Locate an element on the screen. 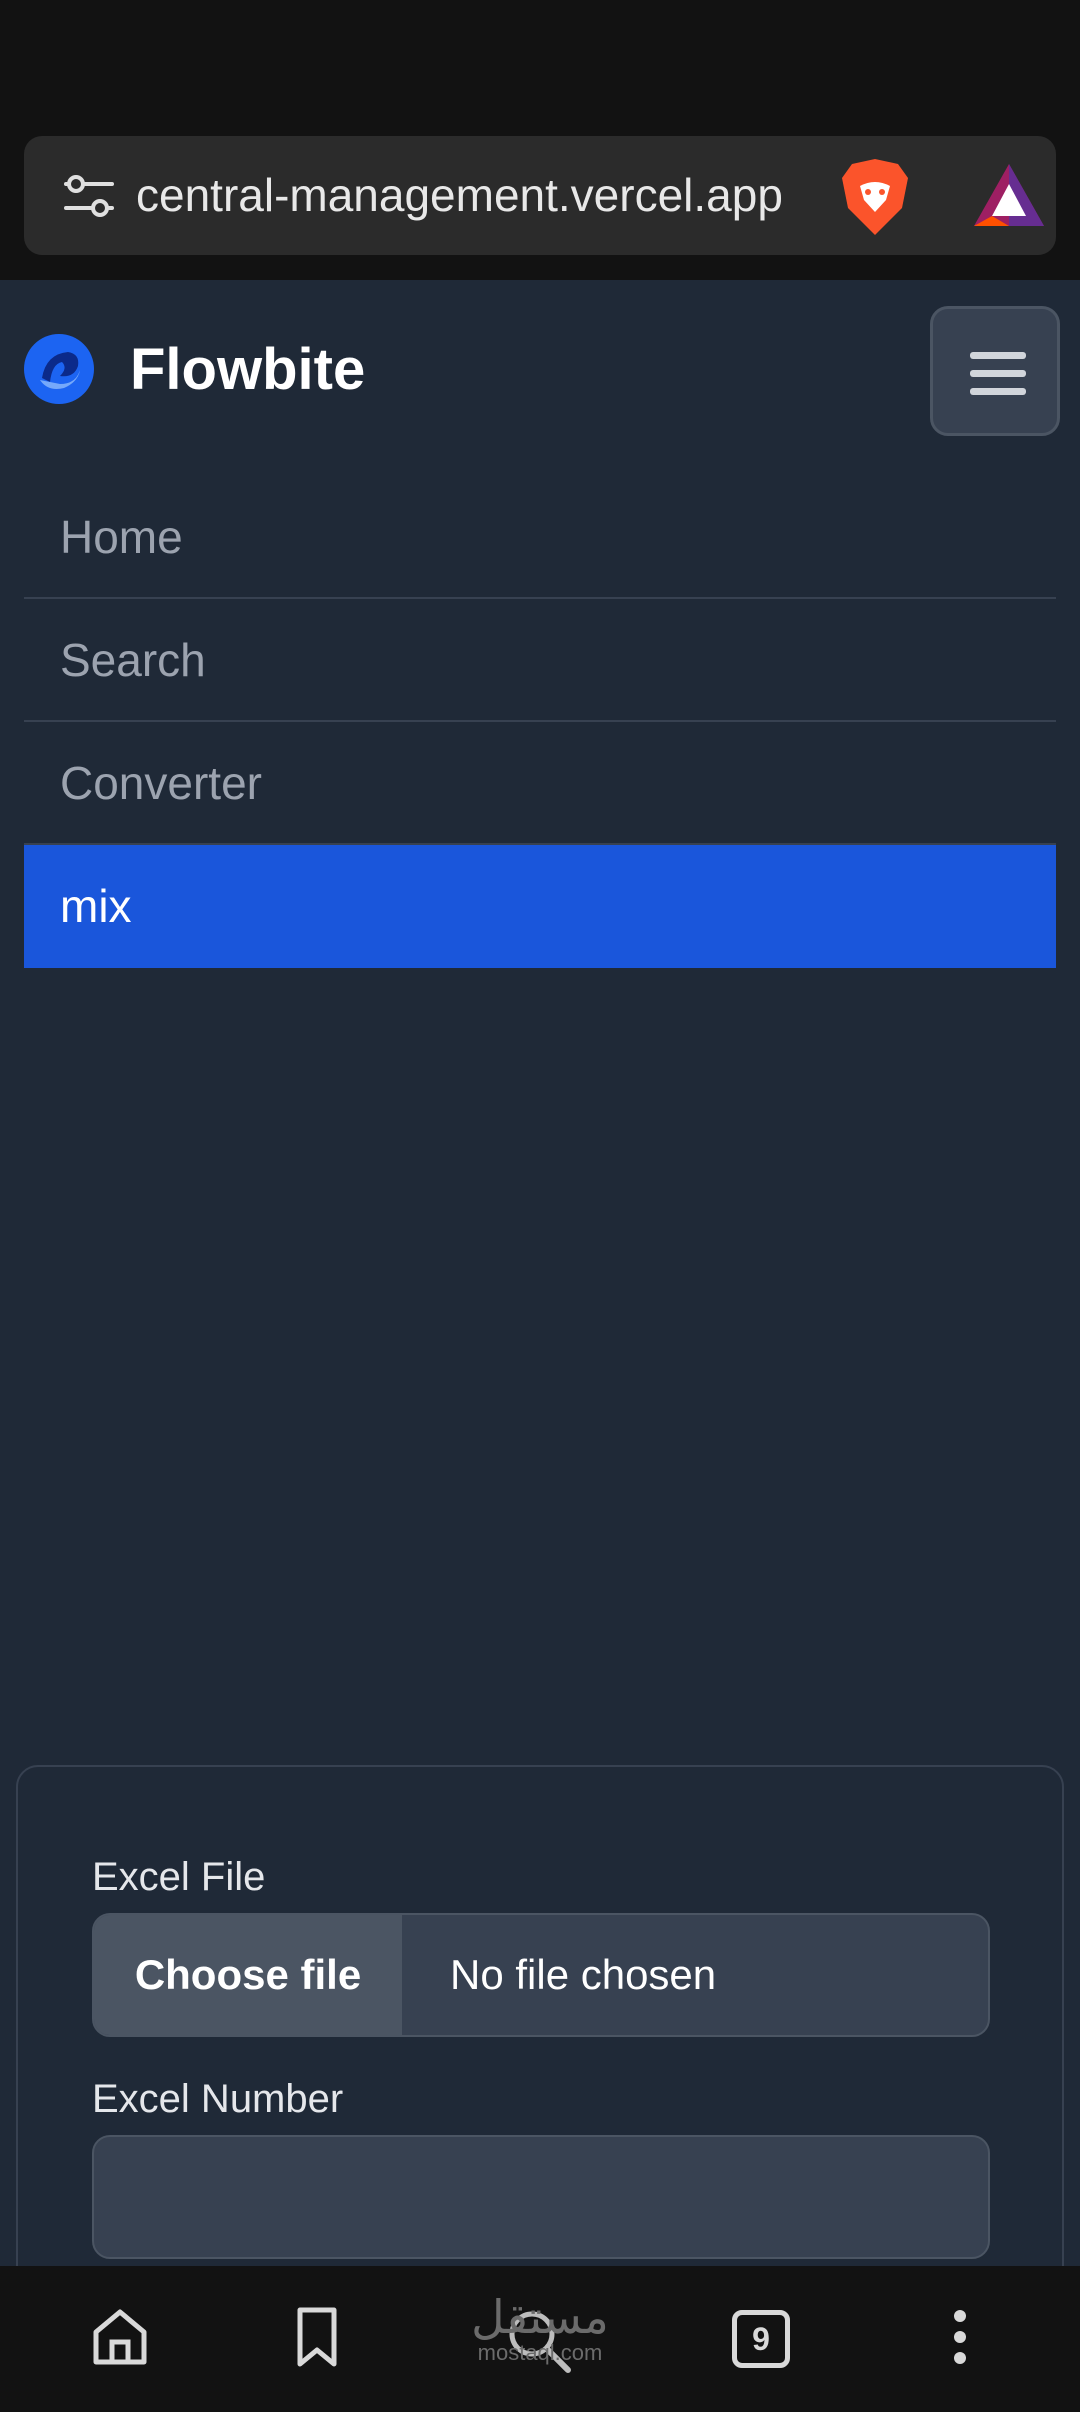 This screenshot has height=2412, width=1080. excel-number-input is located at coordinates (541, 2197).